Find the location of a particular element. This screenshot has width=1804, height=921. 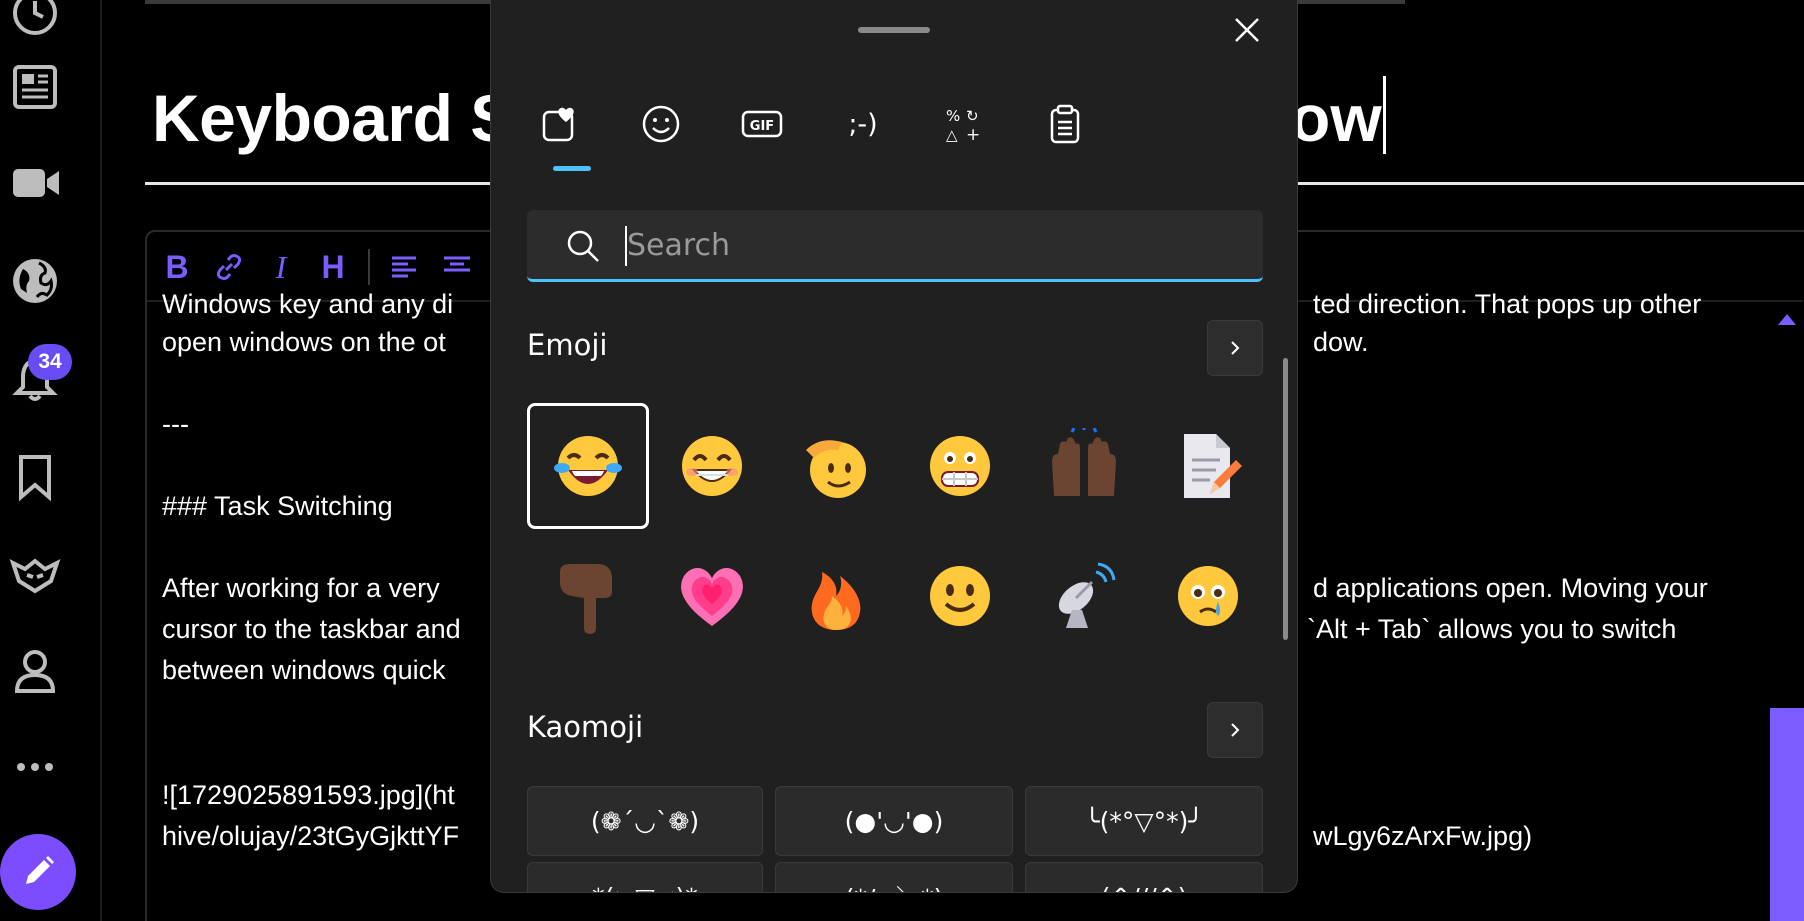

kaomoji-item: (❁´◡`❁) is located at coordinates (645, 821).